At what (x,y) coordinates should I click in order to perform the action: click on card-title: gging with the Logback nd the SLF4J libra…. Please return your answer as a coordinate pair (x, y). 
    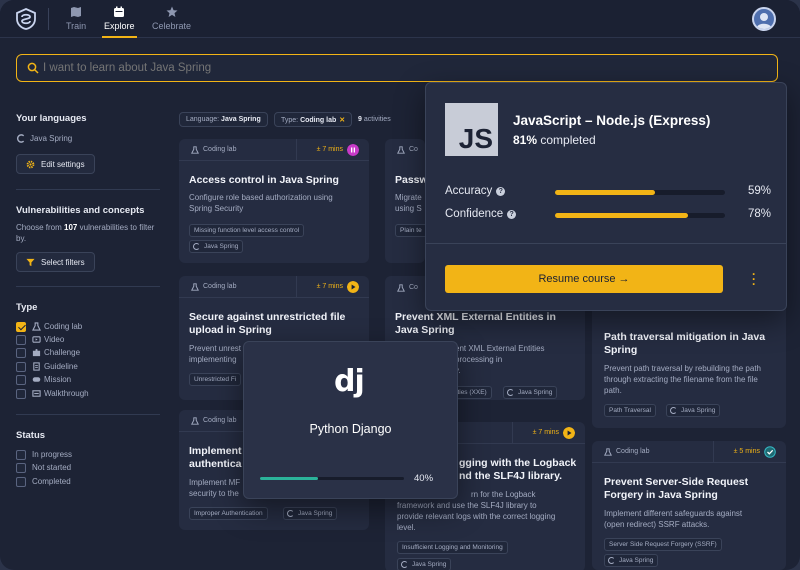
    Looking at the image, I should click on (517, 470).